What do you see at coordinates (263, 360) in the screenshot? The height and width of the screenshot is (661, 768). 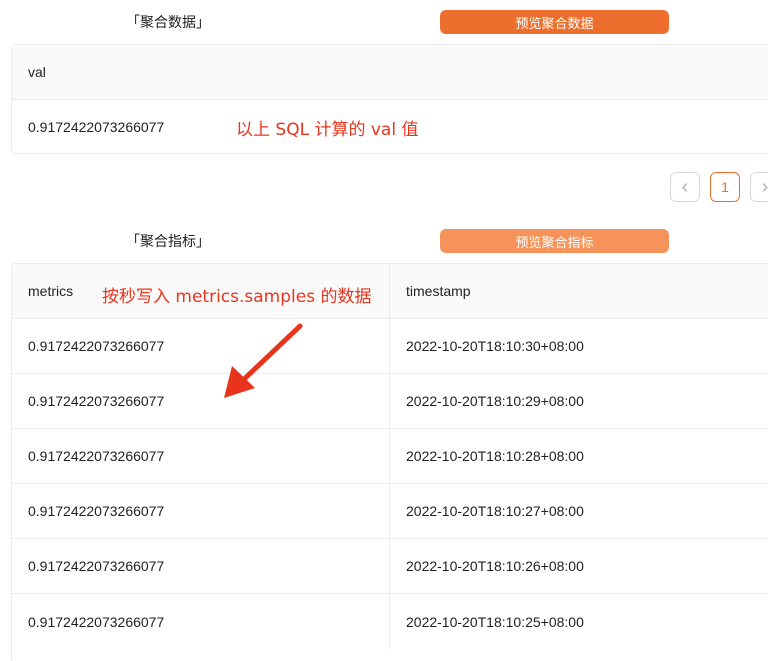 I see `red-arrow-icon` at bounding box center [263, 360].